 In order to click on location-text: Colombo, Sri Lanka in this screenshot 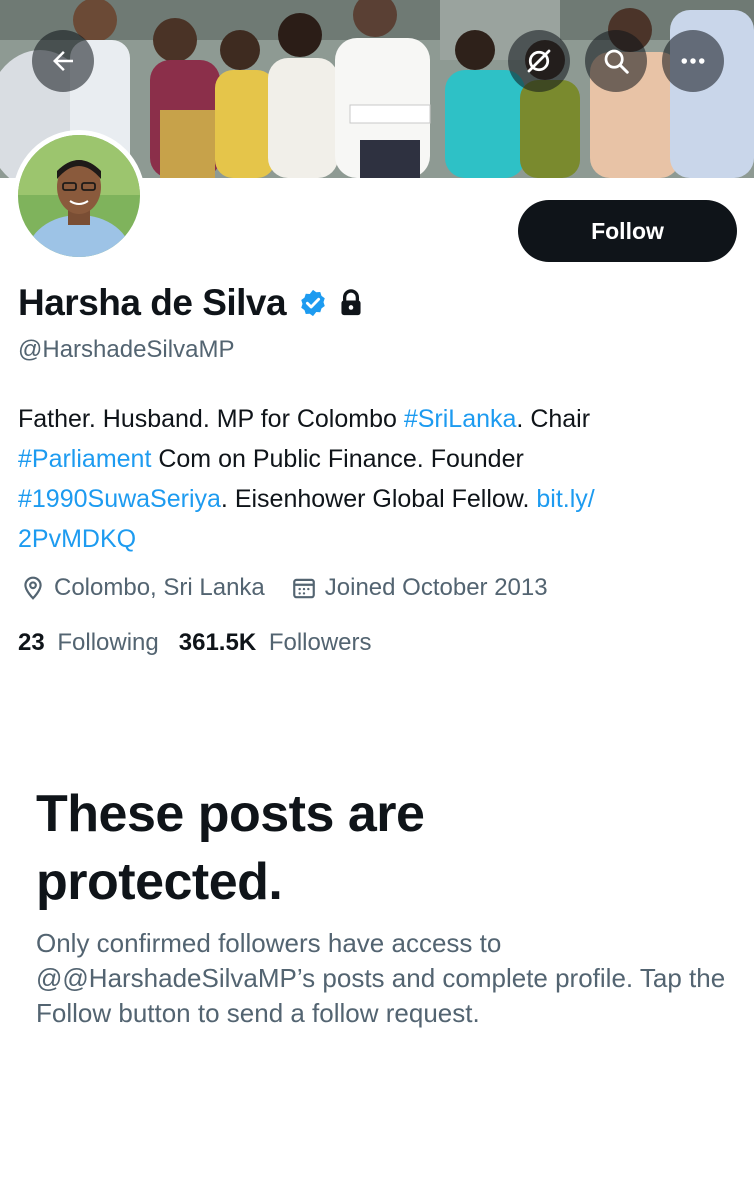, I will do `click(159, 587)`.